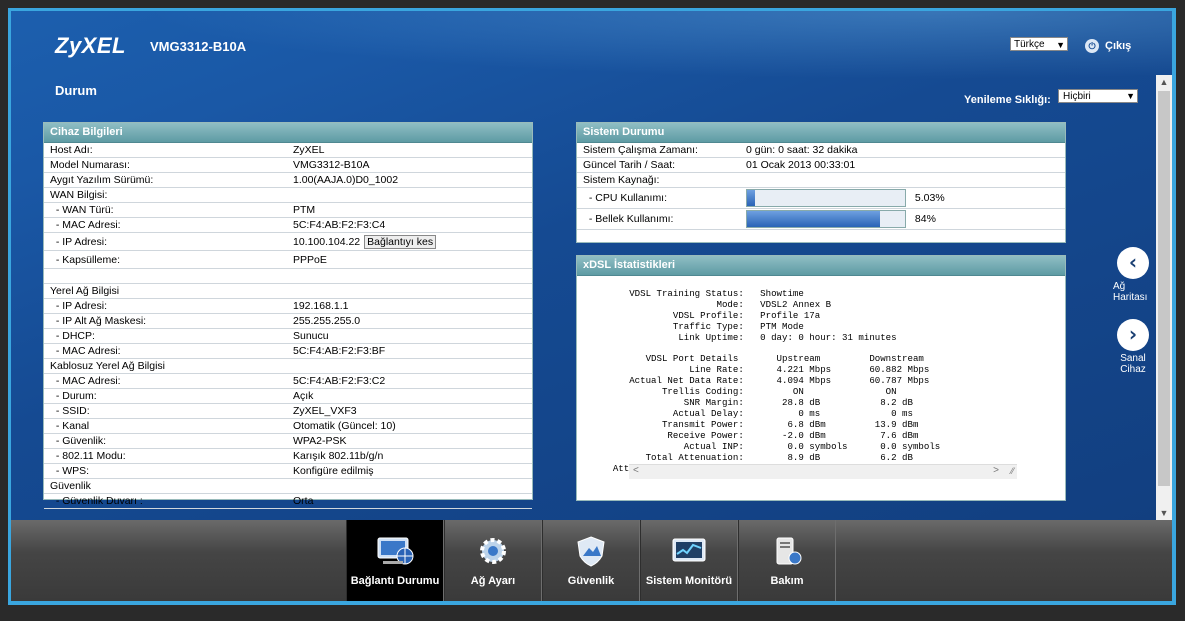 This screenshot has height=621, width=1185. Describe the element at coordinates (902, 198) in the screenshot. I see `cpu-cell: 5.03%` at that location.